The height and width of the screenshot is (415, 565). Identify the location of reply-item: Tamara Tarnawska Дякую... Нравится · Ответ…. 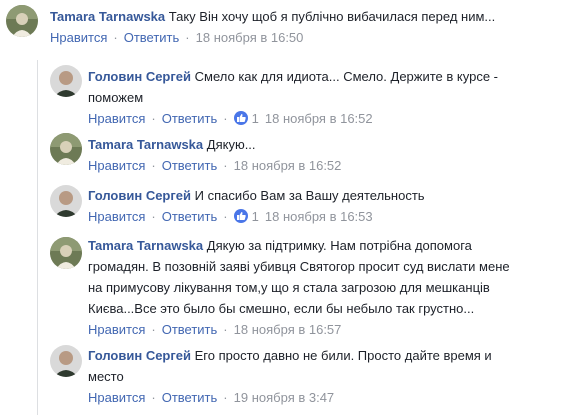
(282, 154).